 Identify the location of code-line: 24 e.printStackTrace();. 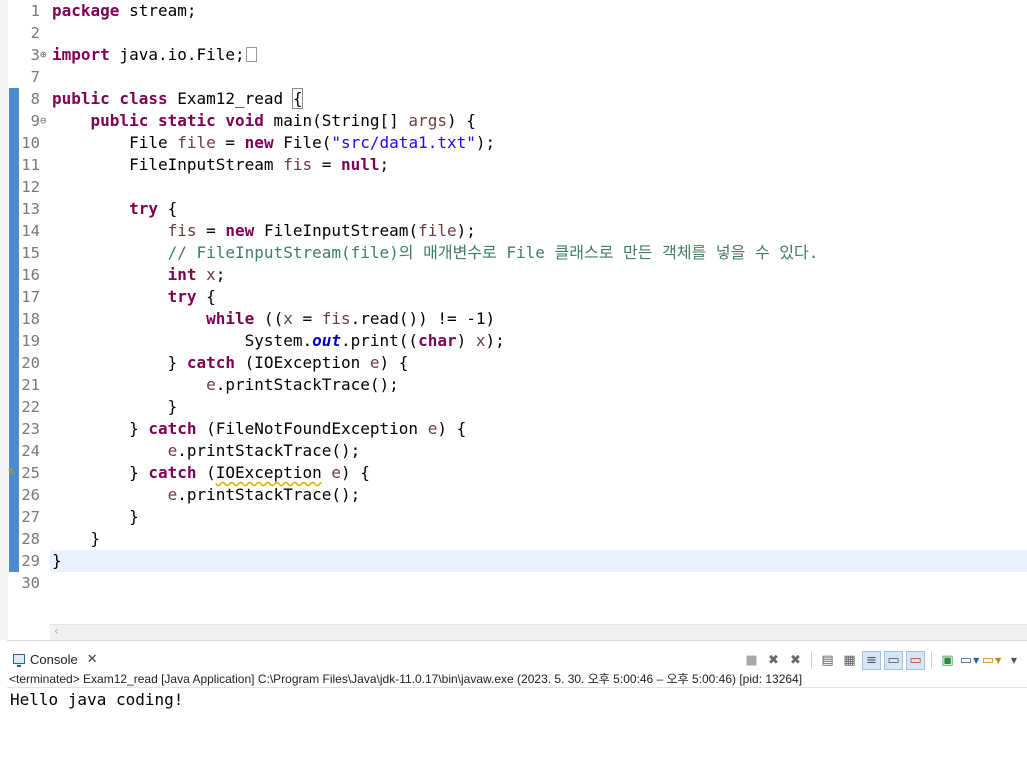
(513, 451).